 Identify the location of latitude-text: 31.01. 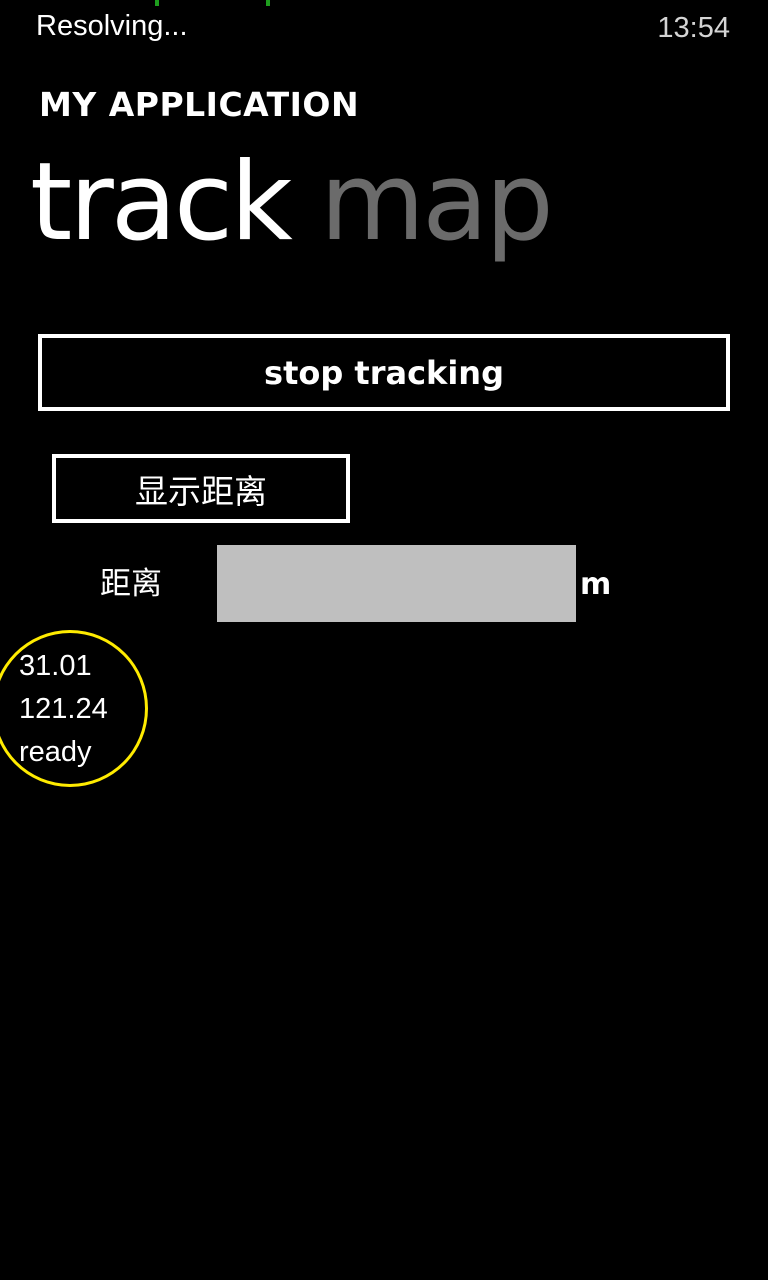
(55, 666).